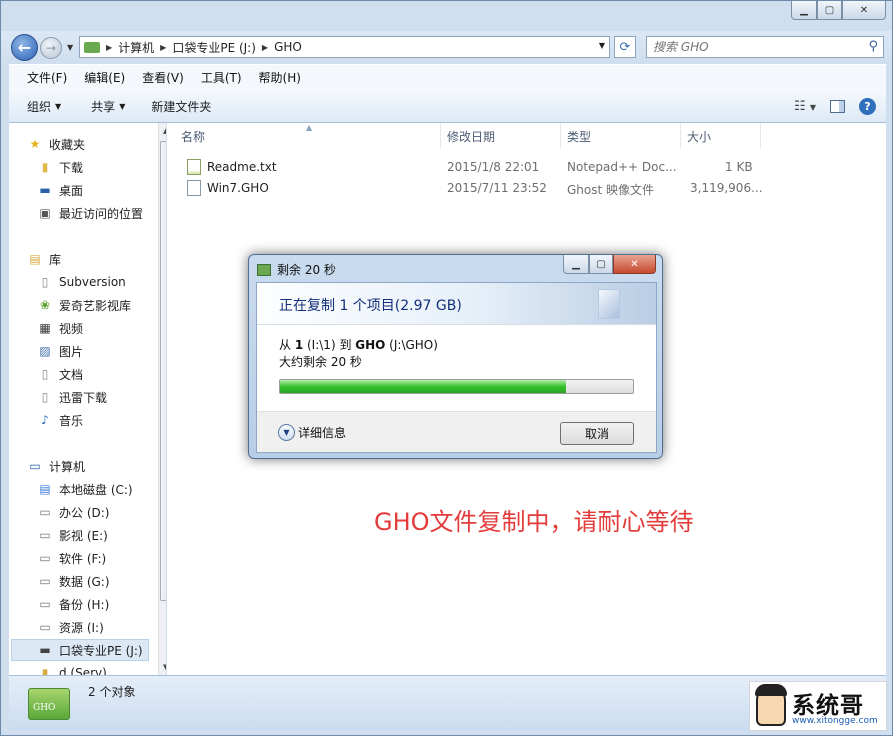 Image resolution: width=893 pixels, height=736 pixels. I want to click on nav-drive-d: ▭ 办公 (D:), so click(73, 512).